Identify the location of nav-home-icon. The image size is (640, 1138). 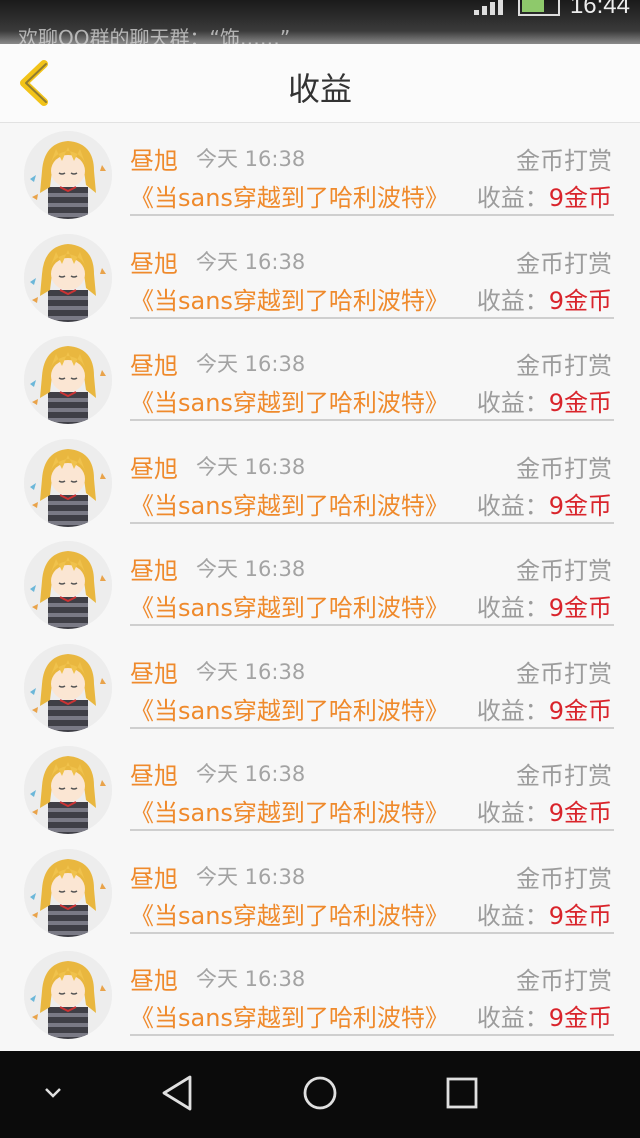
(320, 1095).